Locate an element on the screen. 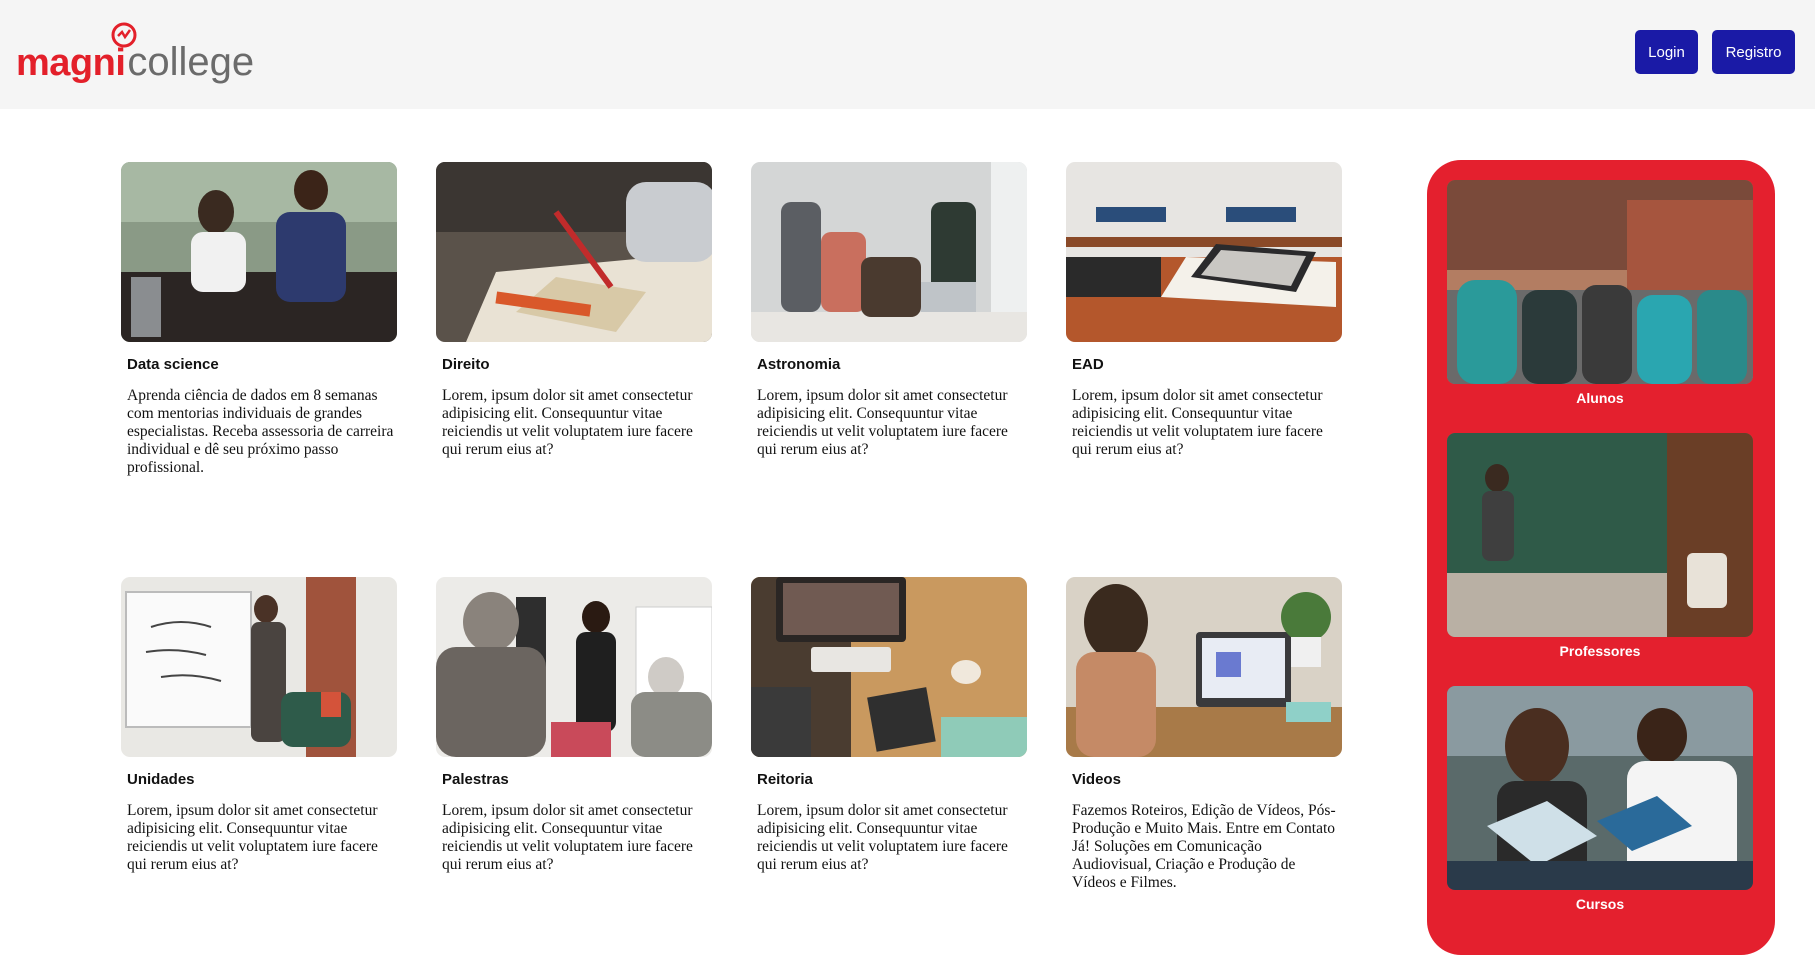  sidebar-item-alunos: Alunos is located at coordinates (1600, 293).